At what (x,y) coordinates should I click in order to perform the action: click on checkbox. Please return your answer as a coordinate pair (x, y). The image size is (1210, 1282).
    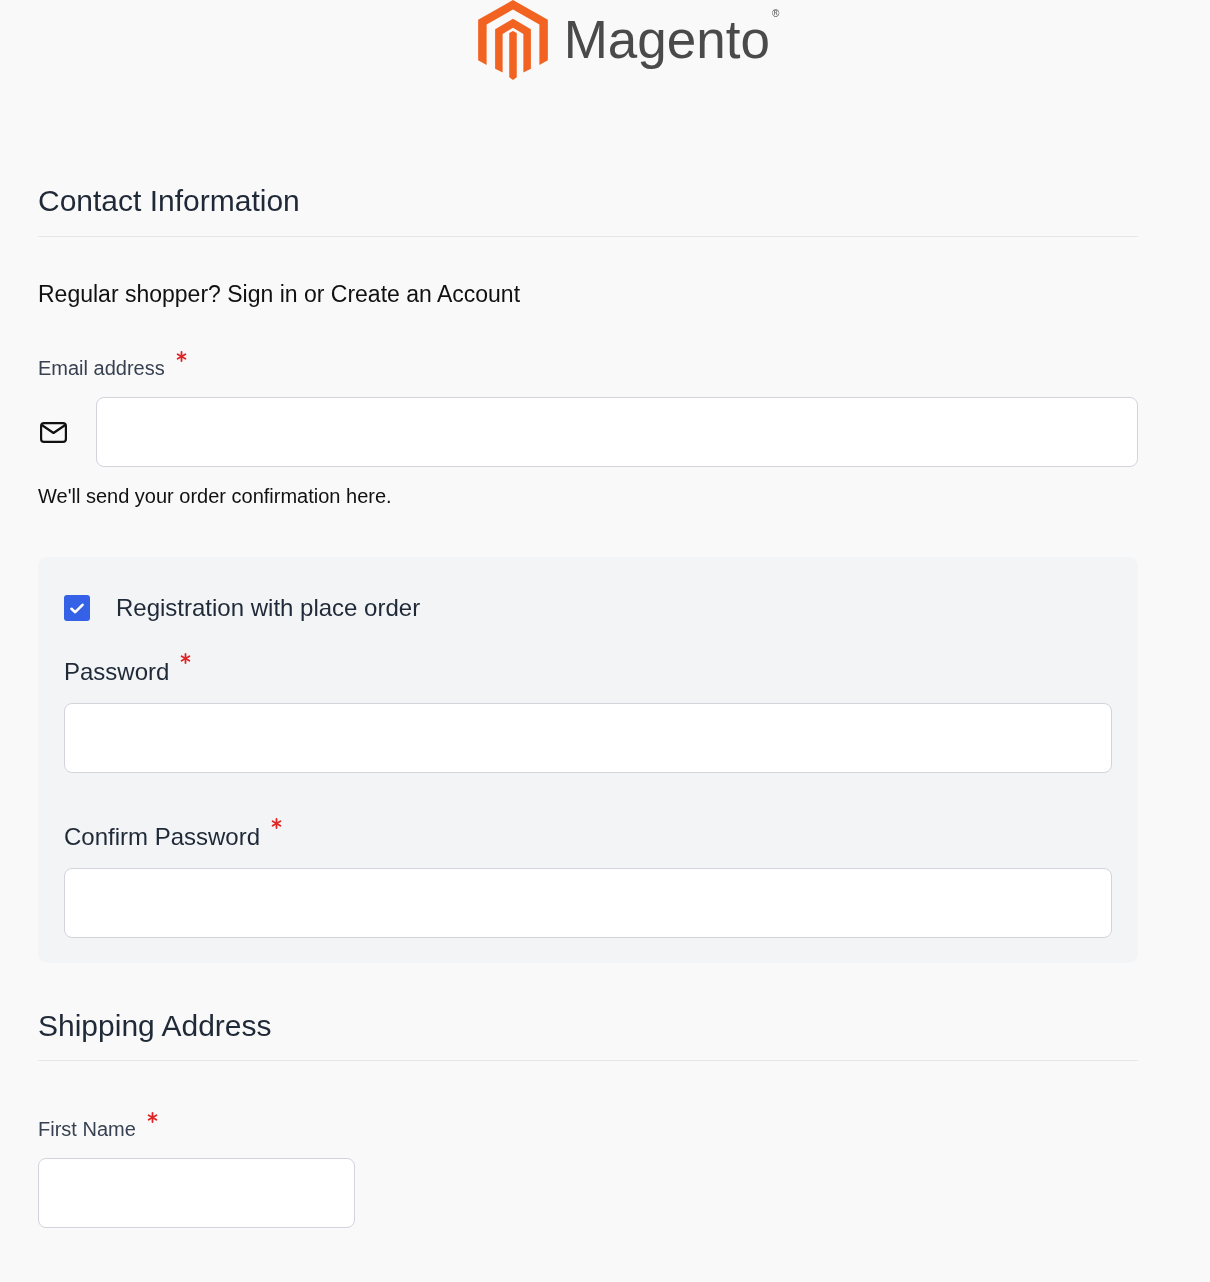
    Looking at the image, I should click on (77, 608).